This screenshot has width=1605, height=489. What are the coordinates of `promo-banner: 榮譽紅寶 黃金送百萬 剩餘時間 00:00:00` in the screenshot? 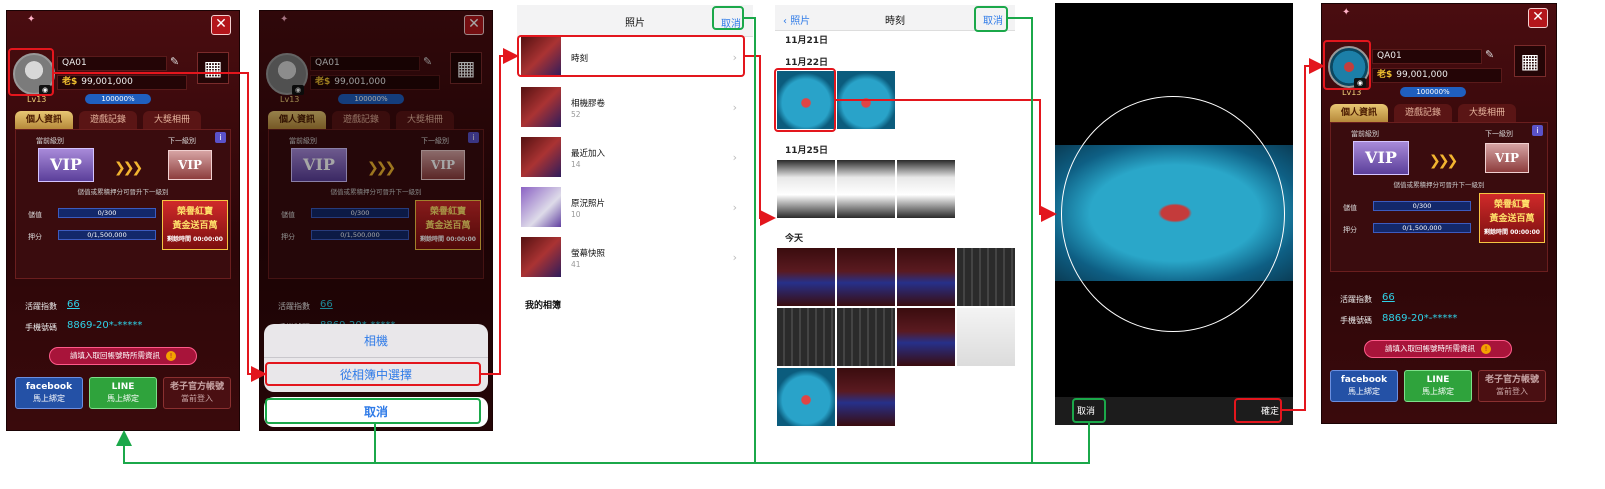 It's located at (195, 225).